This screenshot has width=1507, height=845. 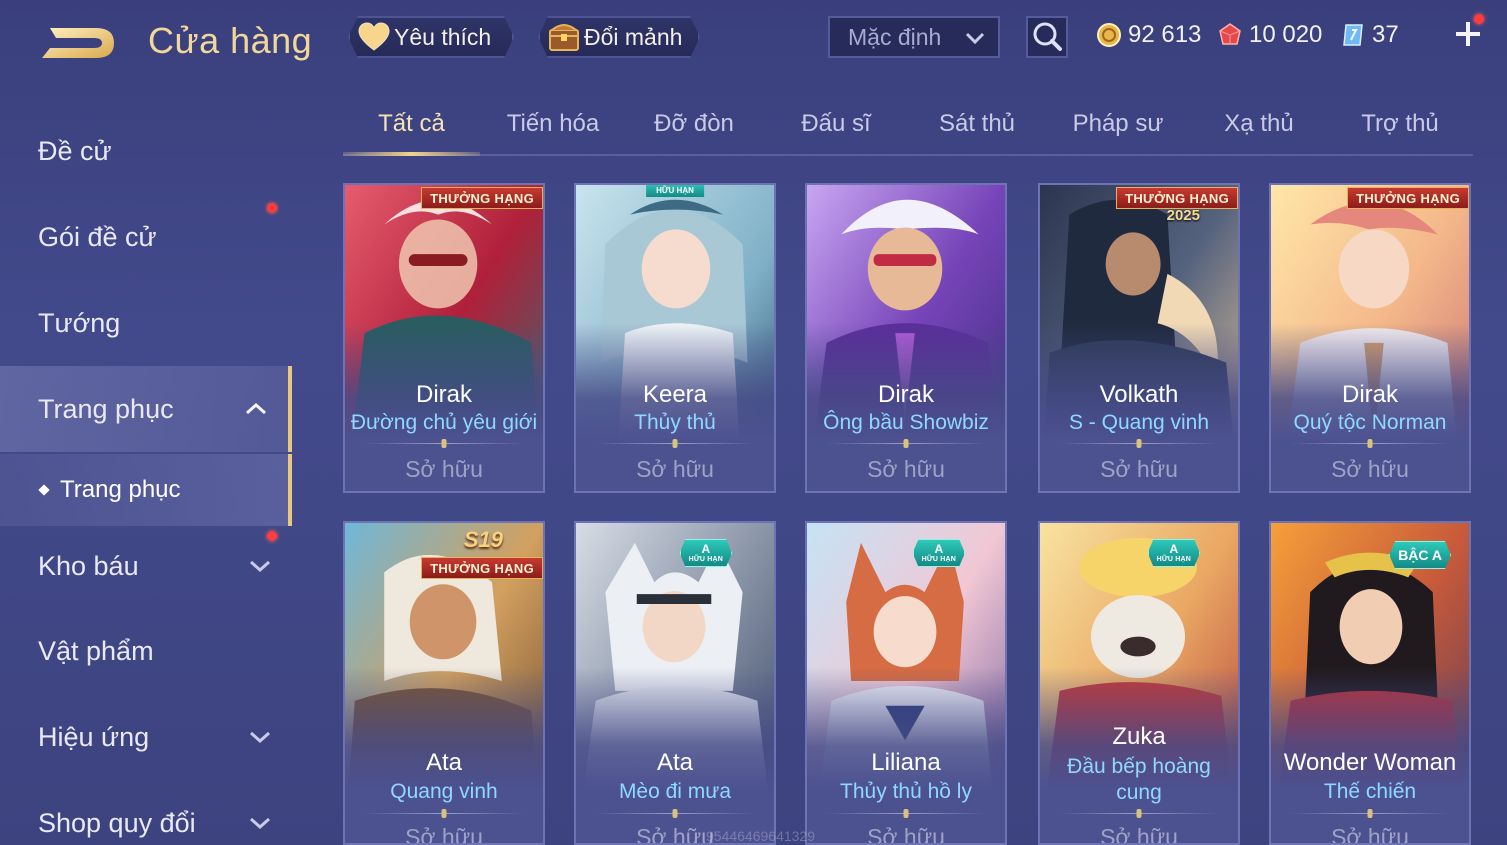 I want to click on search-icon, so click(x=1047, y=36).